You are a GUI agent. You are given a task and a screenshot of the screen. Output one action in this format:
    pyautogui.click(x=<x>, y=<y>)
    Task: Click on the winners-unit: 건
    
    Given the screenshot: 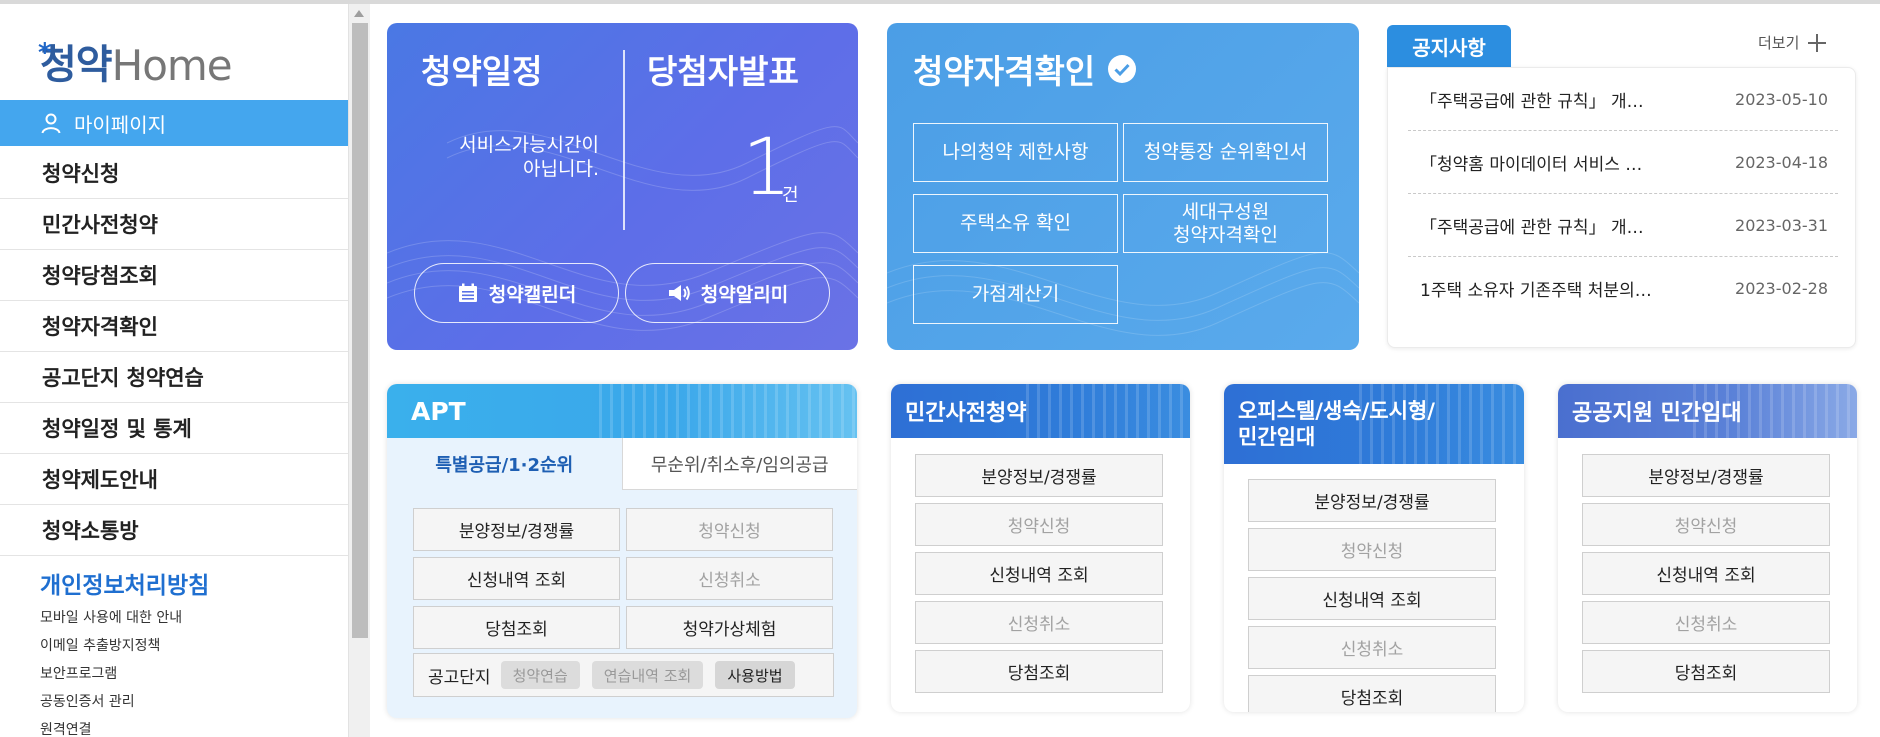 What is the action you would take?
    pyautogui.click(x=790, y=195)
    